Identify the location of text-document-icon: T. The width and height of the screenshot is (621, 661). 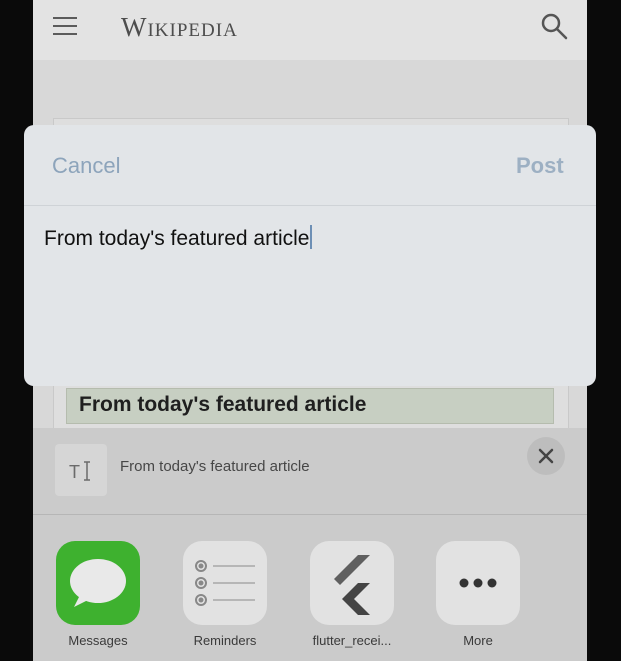
(81, 470).